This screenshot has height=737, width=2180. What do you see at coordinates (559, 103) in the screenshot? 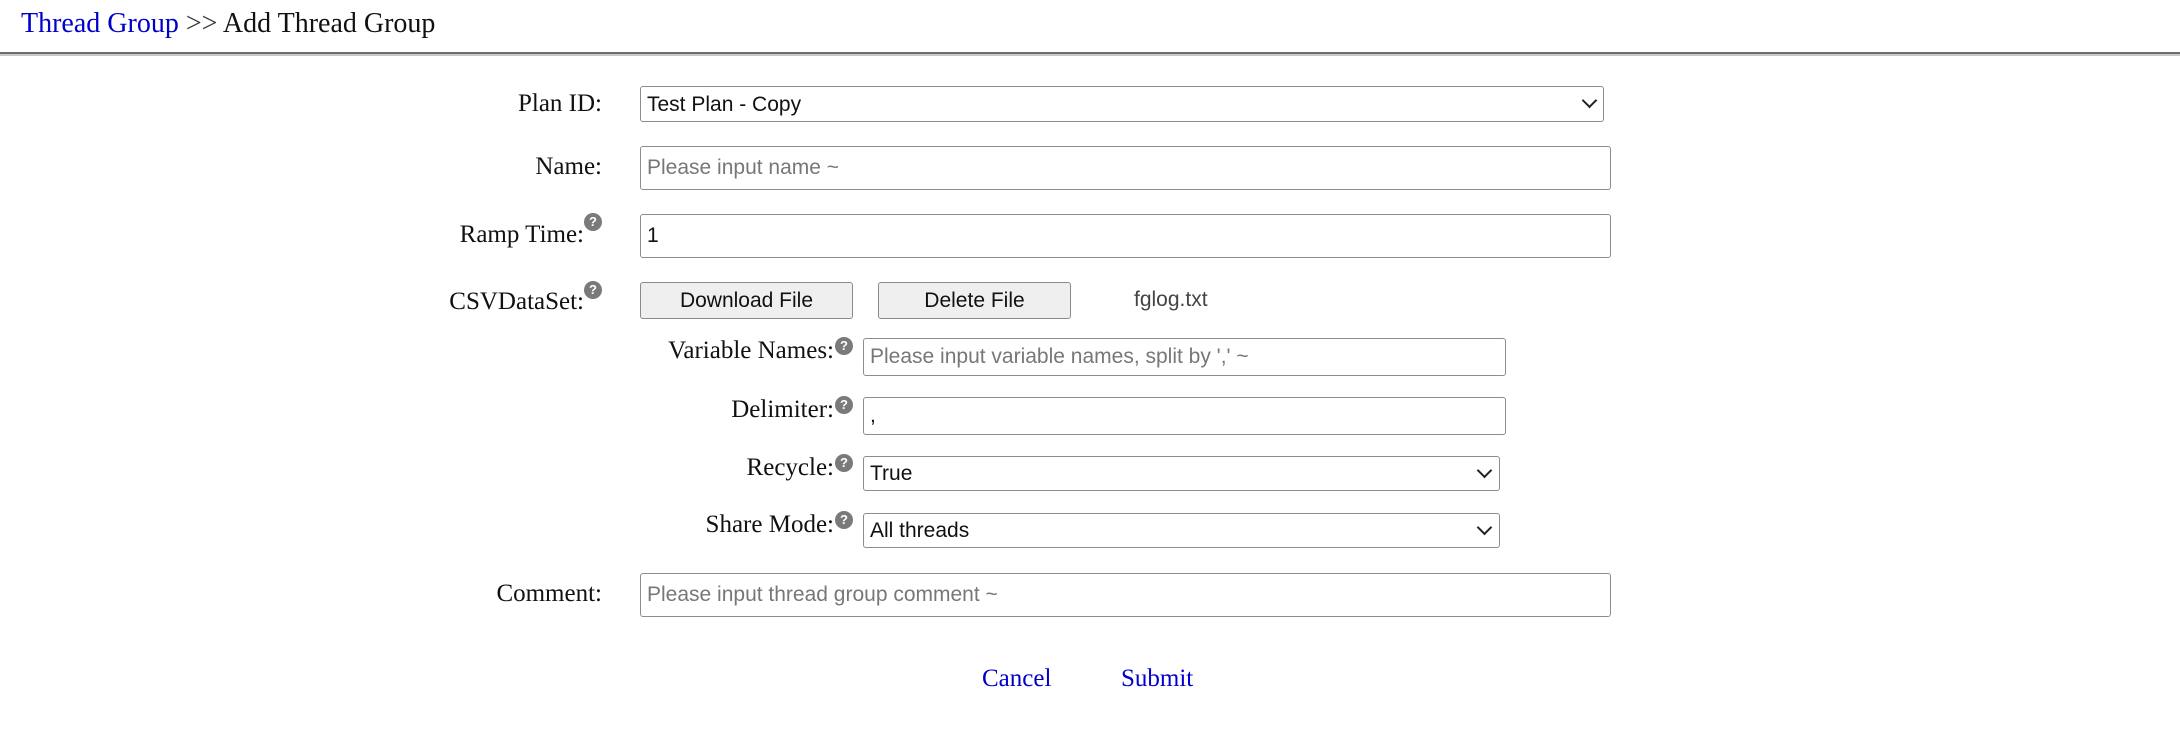
I see `plan-id-label: Plan ID:` at bounding box center [559, 103].